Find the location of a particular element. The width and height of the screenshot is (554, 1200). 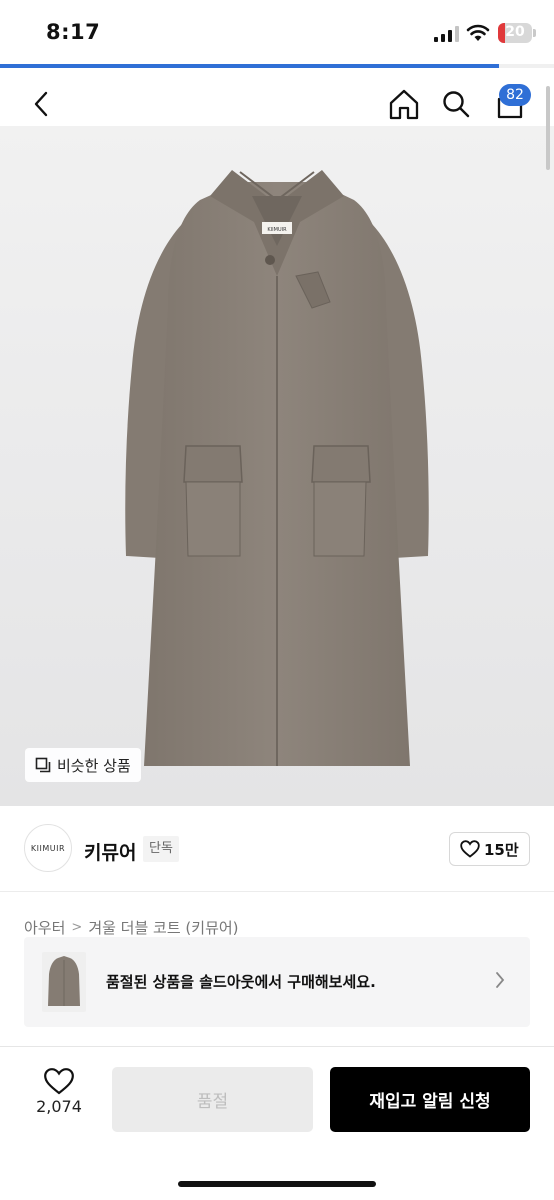

home-icon is located at coordinates (404, 104).